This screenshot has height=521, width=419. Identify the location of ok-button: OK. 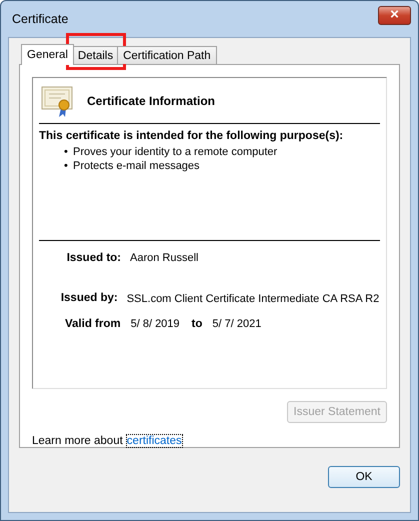
(364, 477).